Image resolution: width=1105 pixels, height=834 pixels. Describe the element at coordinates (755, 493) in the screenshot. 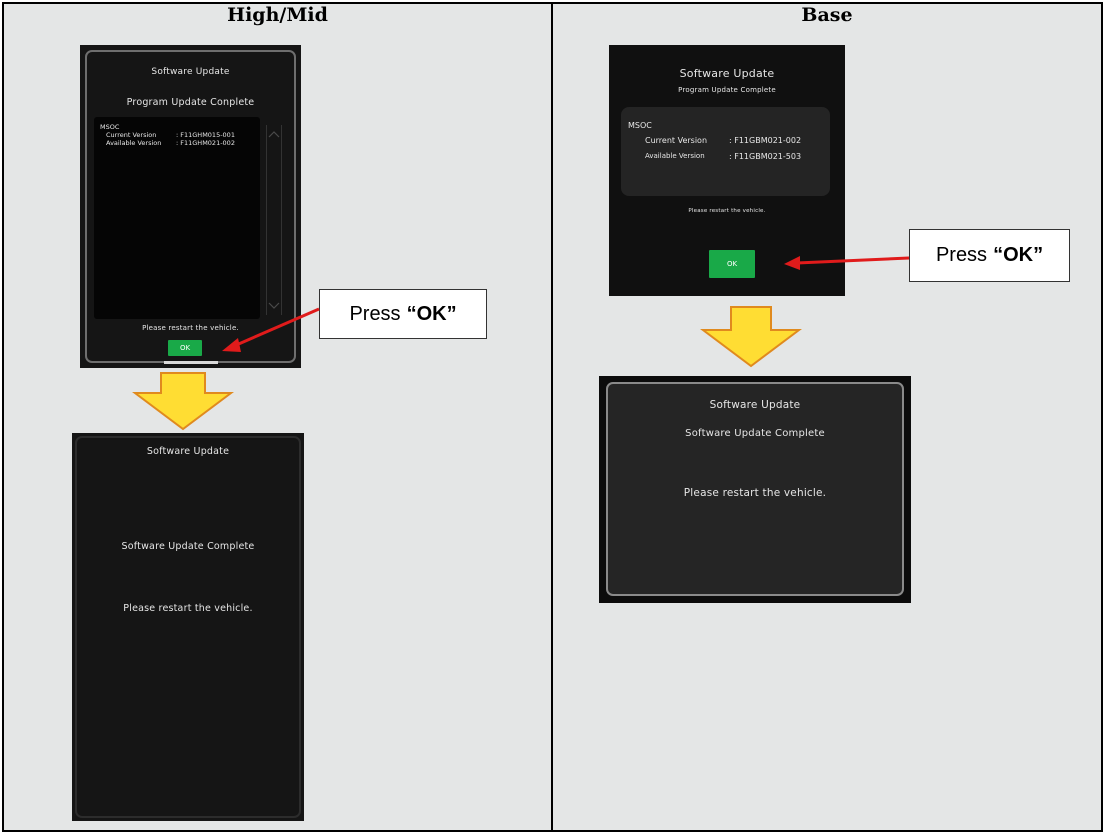

I see `restart-message: Please restart the vehicle.` at that location.